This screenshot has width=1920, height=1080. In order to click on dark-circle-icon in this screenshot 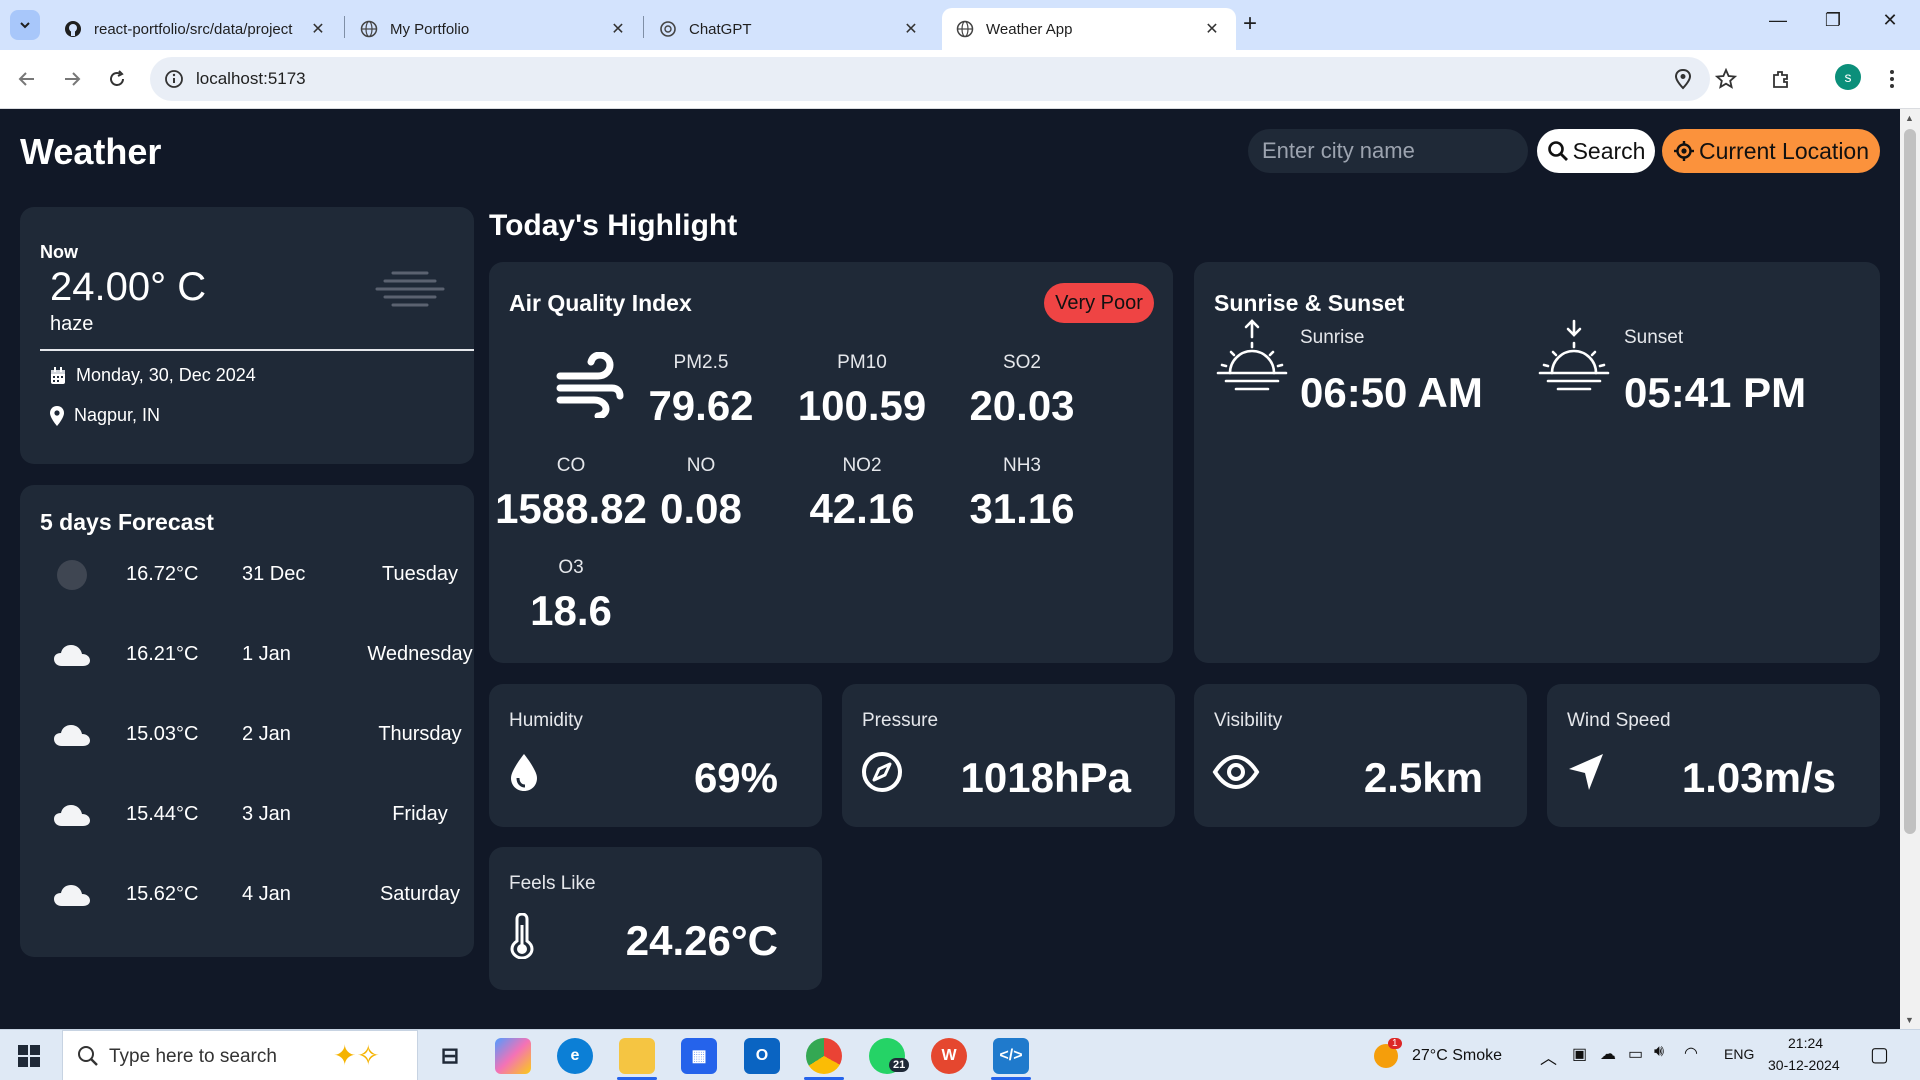, I will do `click(72, 575)`.